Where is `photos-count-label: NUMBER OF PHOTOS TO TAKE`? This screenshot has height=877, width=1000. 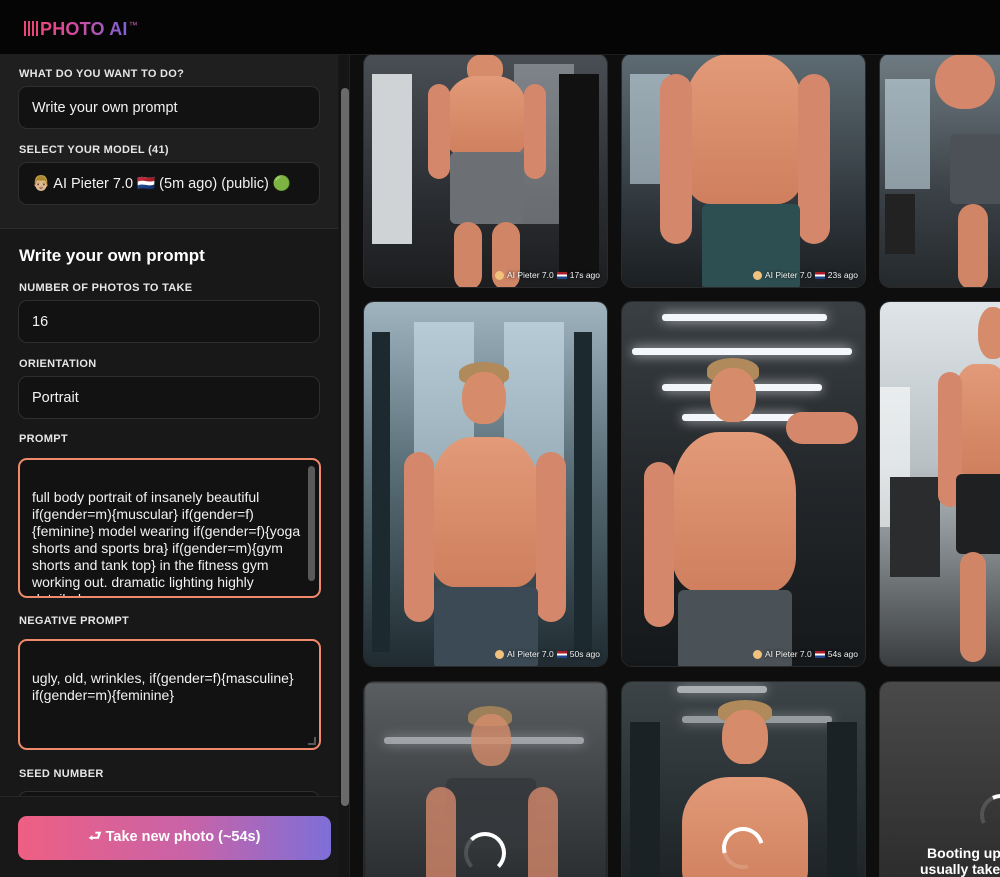 photos-count-label: NUMBER OF PHOTOS TO TAKE is located at coordinates (106, 288).